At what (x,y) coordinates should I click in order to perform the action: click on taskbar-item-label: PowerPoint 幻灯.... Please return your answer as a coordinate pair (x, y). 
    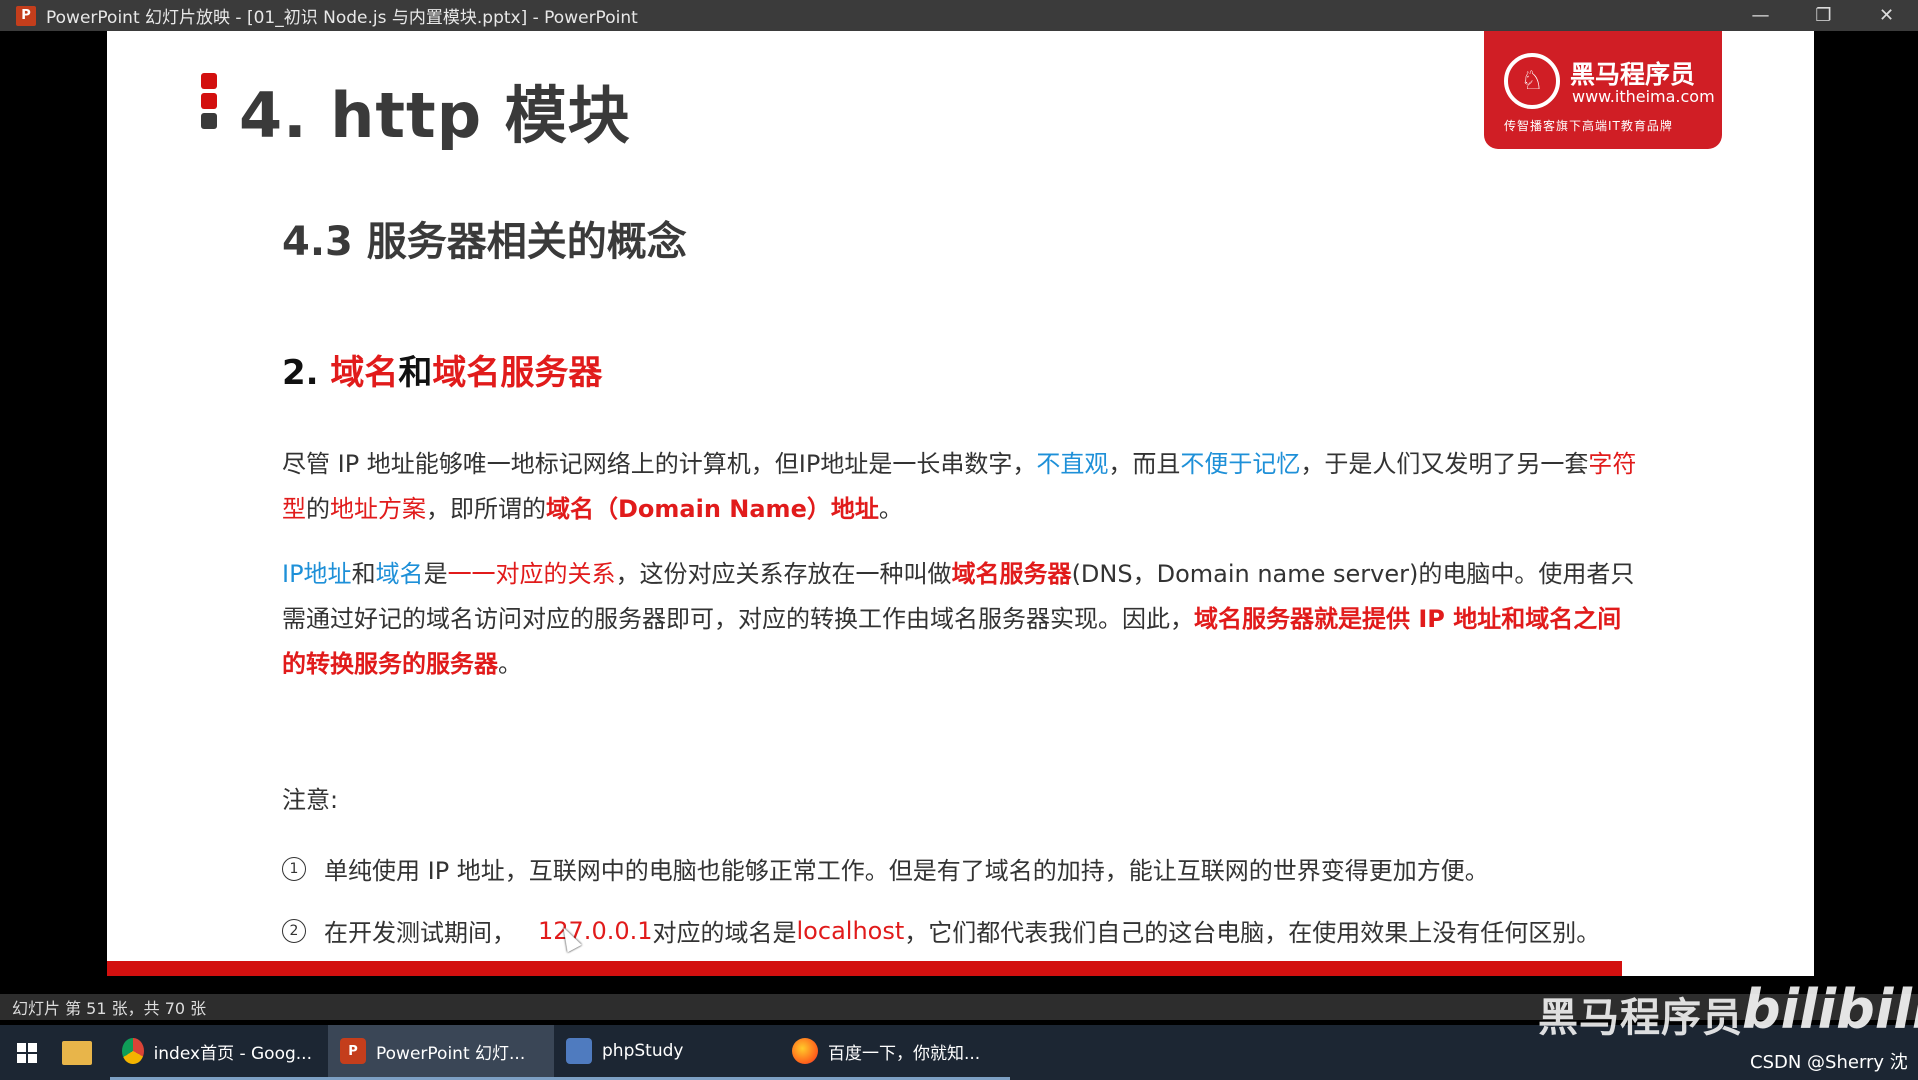
    Looking at the image, I should click on (451, 1053).